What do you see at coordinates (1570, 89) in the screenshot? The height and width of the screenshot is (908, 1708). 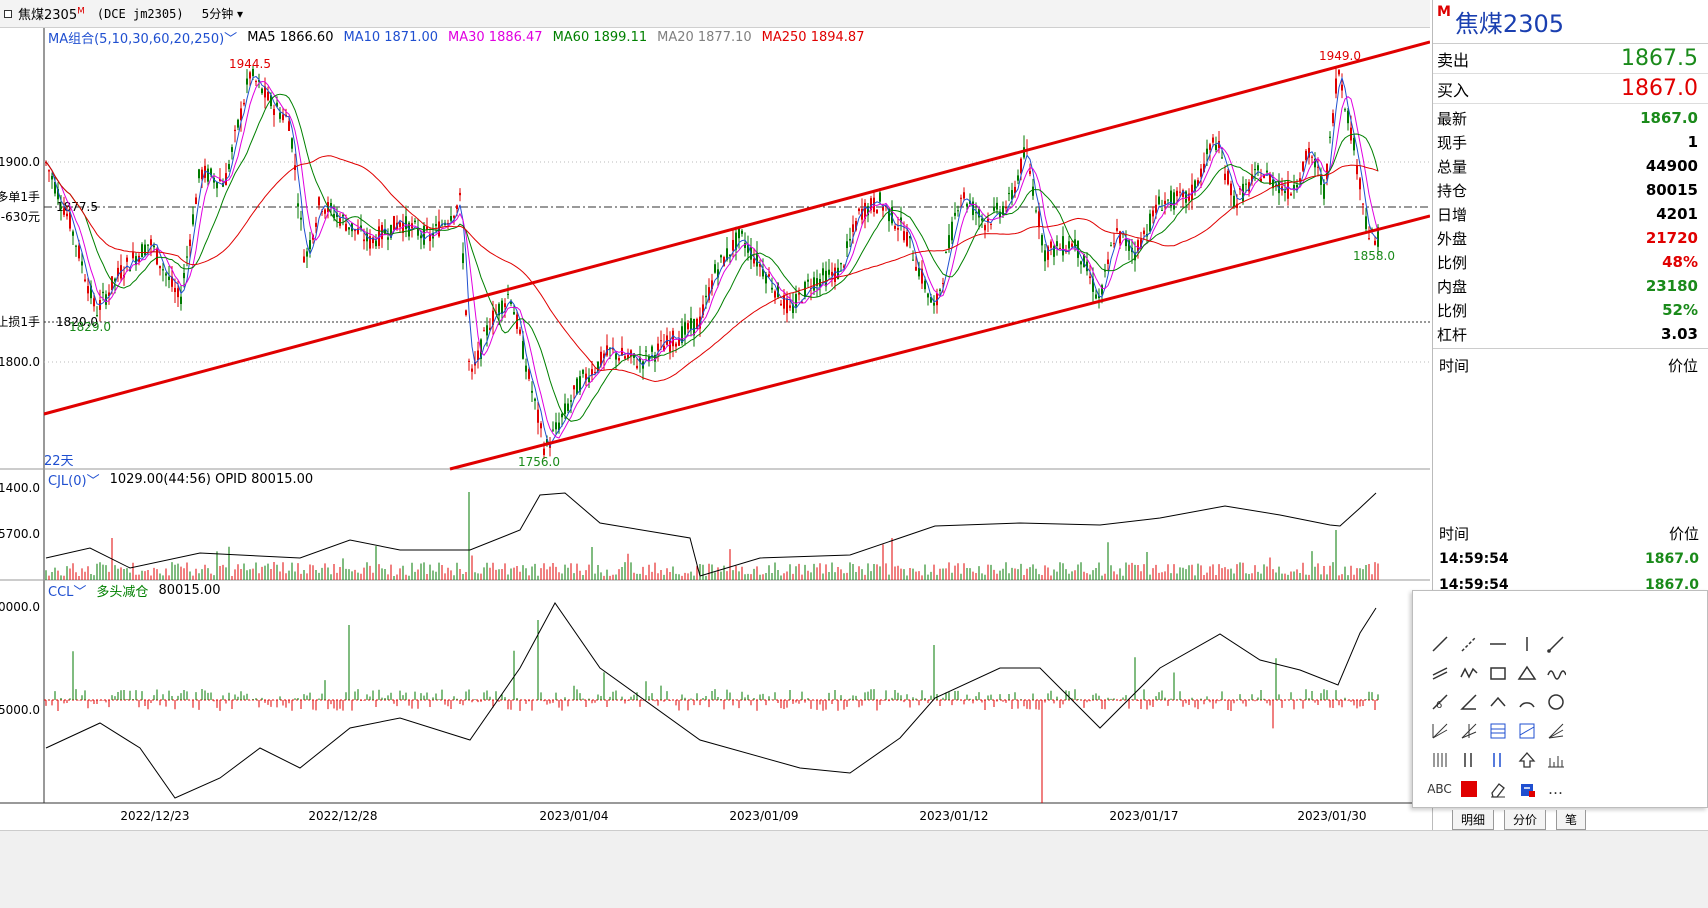 I see `buy-quote: 买入 1867.0` at bounding box center [1570, 89].